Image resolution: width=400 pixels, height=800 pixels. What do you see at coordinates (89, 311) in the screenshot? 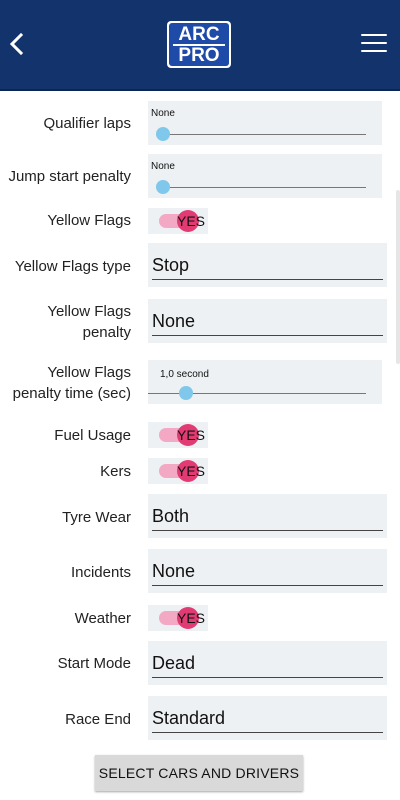
I see `yellow-flags-penalty-label-1: Yellow Flags` at bounding box center [89, 311].